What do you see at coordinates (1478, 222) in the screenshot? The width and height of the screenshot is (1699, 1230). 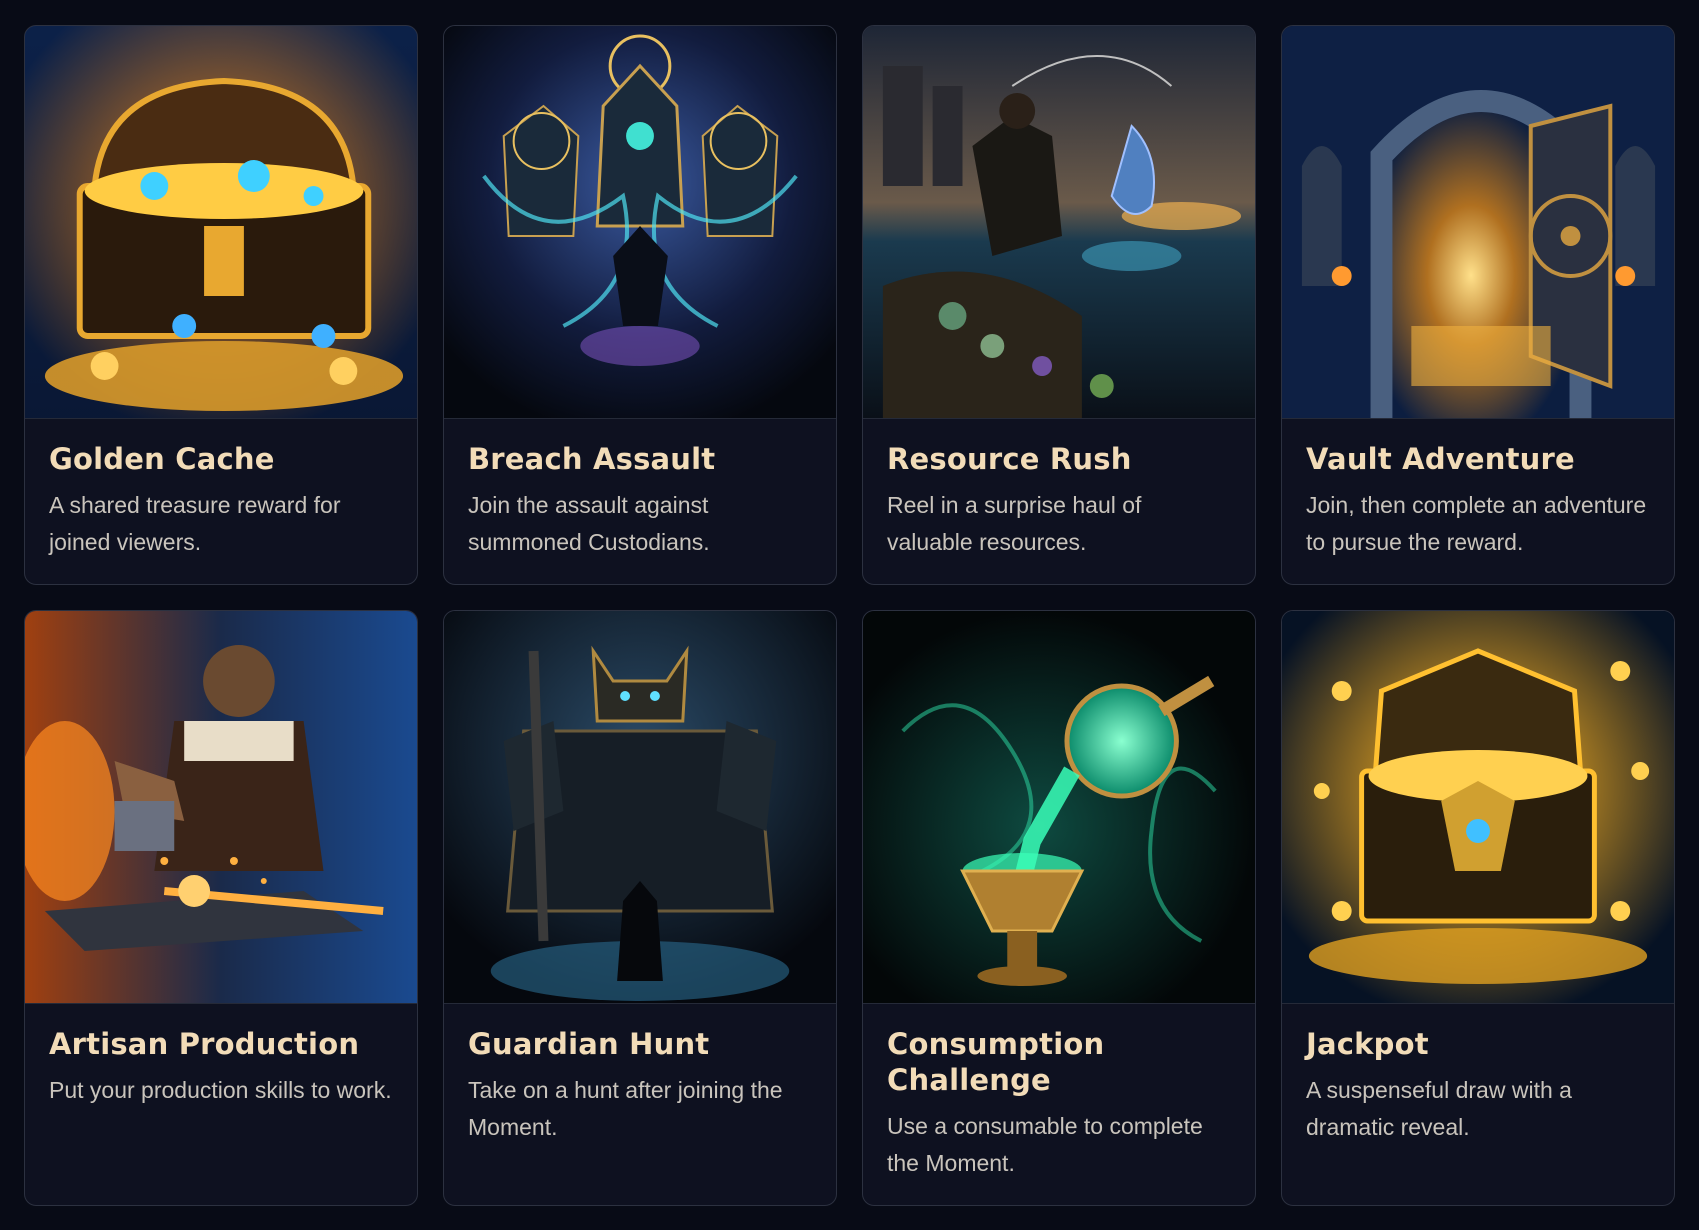 I see `vault-door-image` at bounding box center [1478, 222].